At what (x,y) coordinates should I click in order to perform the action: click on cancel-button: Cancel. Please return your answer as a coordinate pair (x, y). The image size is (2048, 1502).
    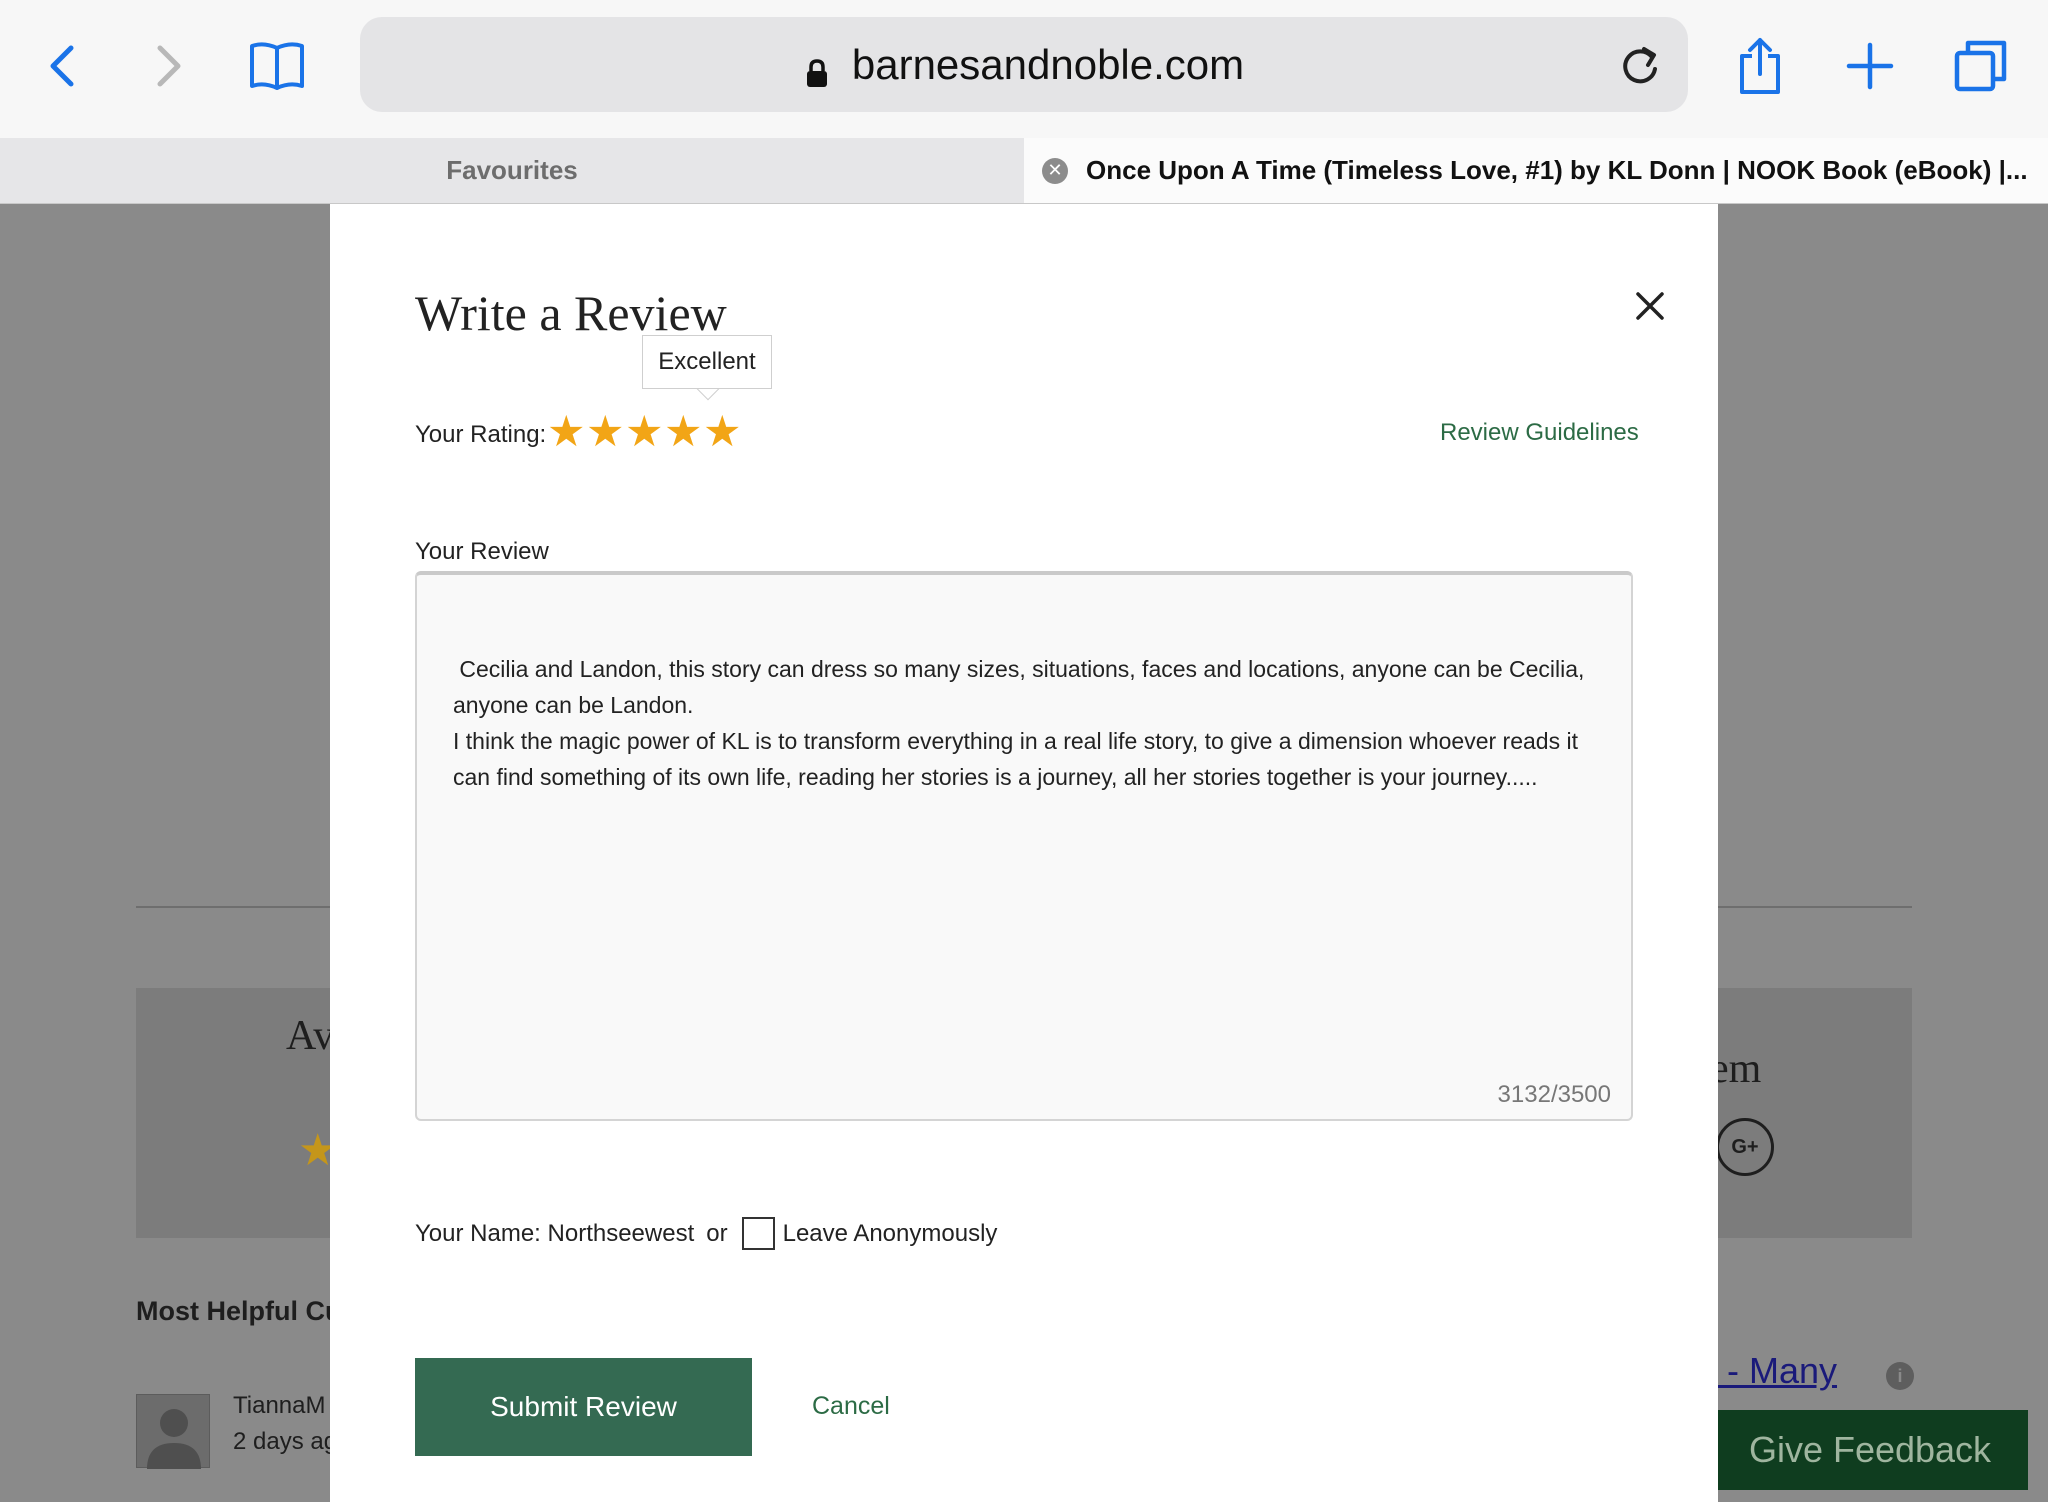
    Looking at the image, I should click on (851, 1406).